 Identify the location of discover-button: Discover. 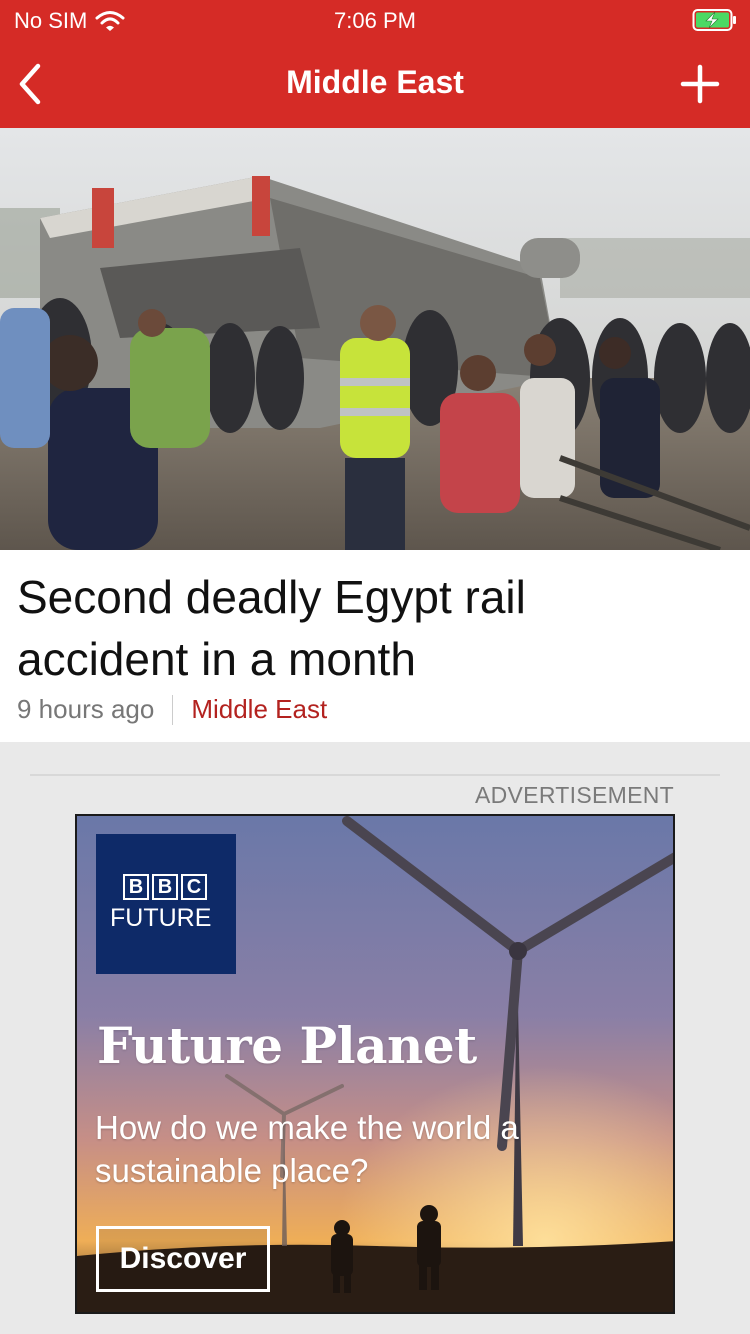
(183, 1259).